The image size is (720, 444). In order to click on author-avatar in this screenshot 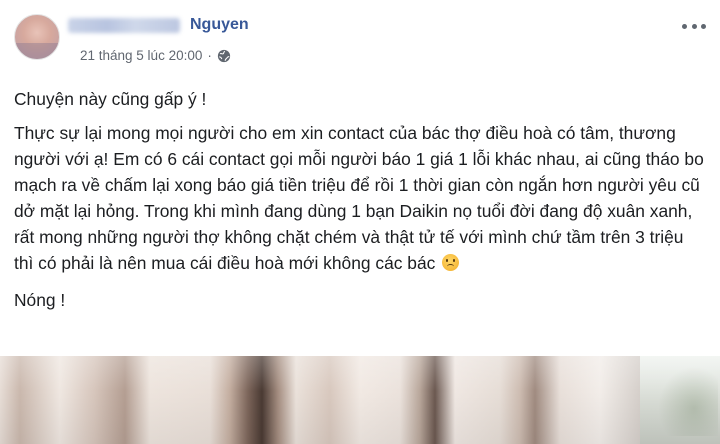, I will do `click(37, 37)`.